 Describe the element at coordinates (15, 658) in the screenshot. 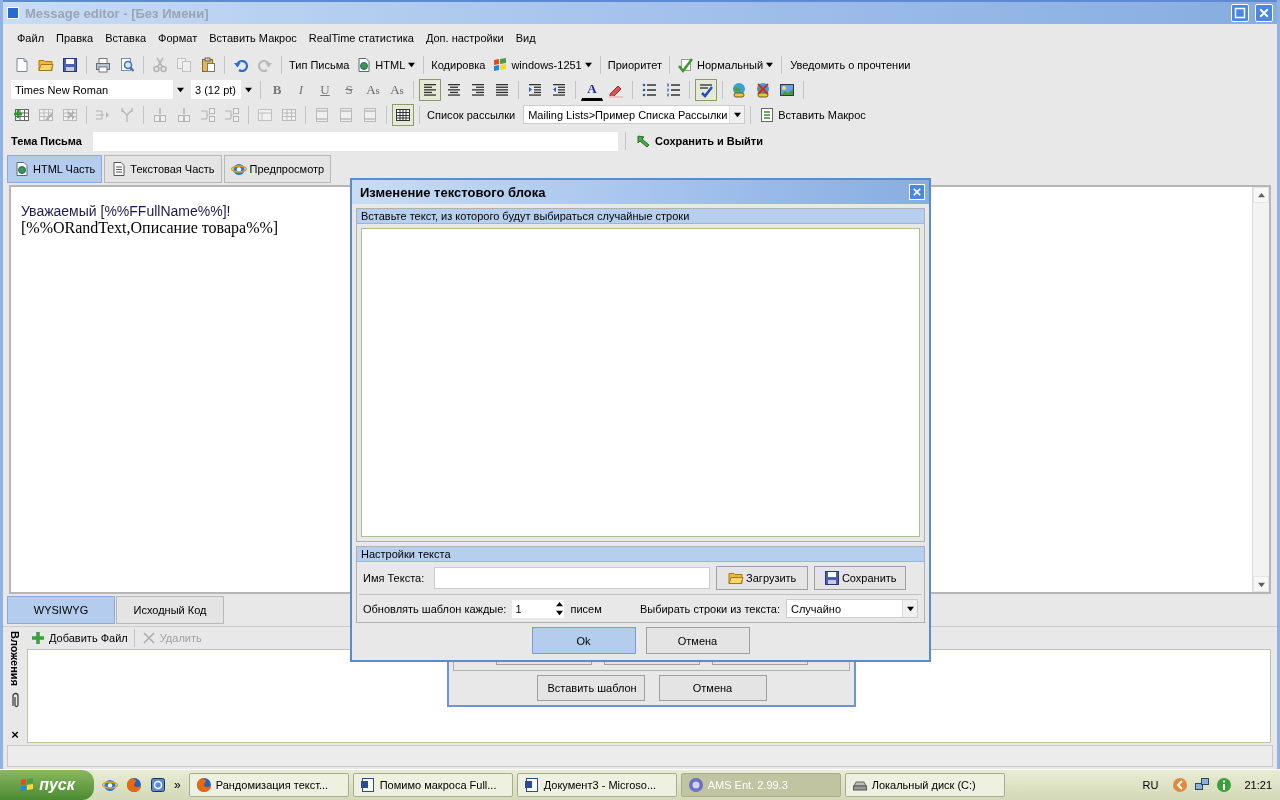

I see `attachments-label: Вложения` at that location.